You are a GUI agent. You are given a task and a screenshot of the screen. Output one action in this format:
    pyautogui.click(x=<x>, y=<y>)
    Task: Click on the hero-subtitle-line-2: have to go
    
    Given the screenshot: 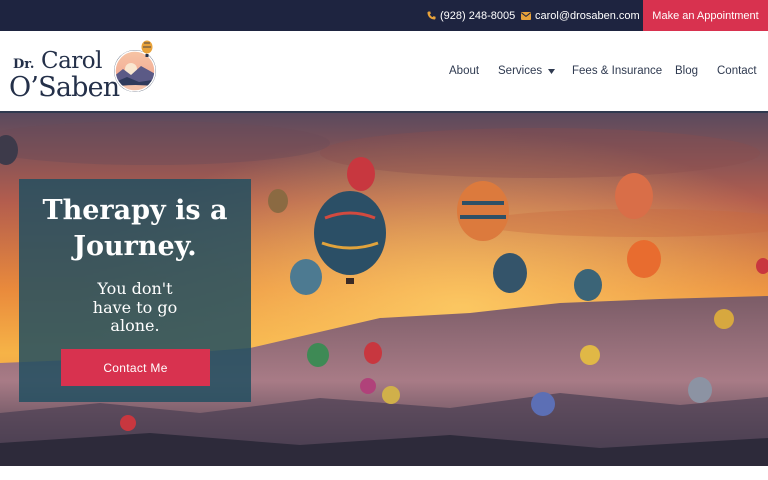 What is the action you would take?
    pyautogui.click(x=135, y=307)
    